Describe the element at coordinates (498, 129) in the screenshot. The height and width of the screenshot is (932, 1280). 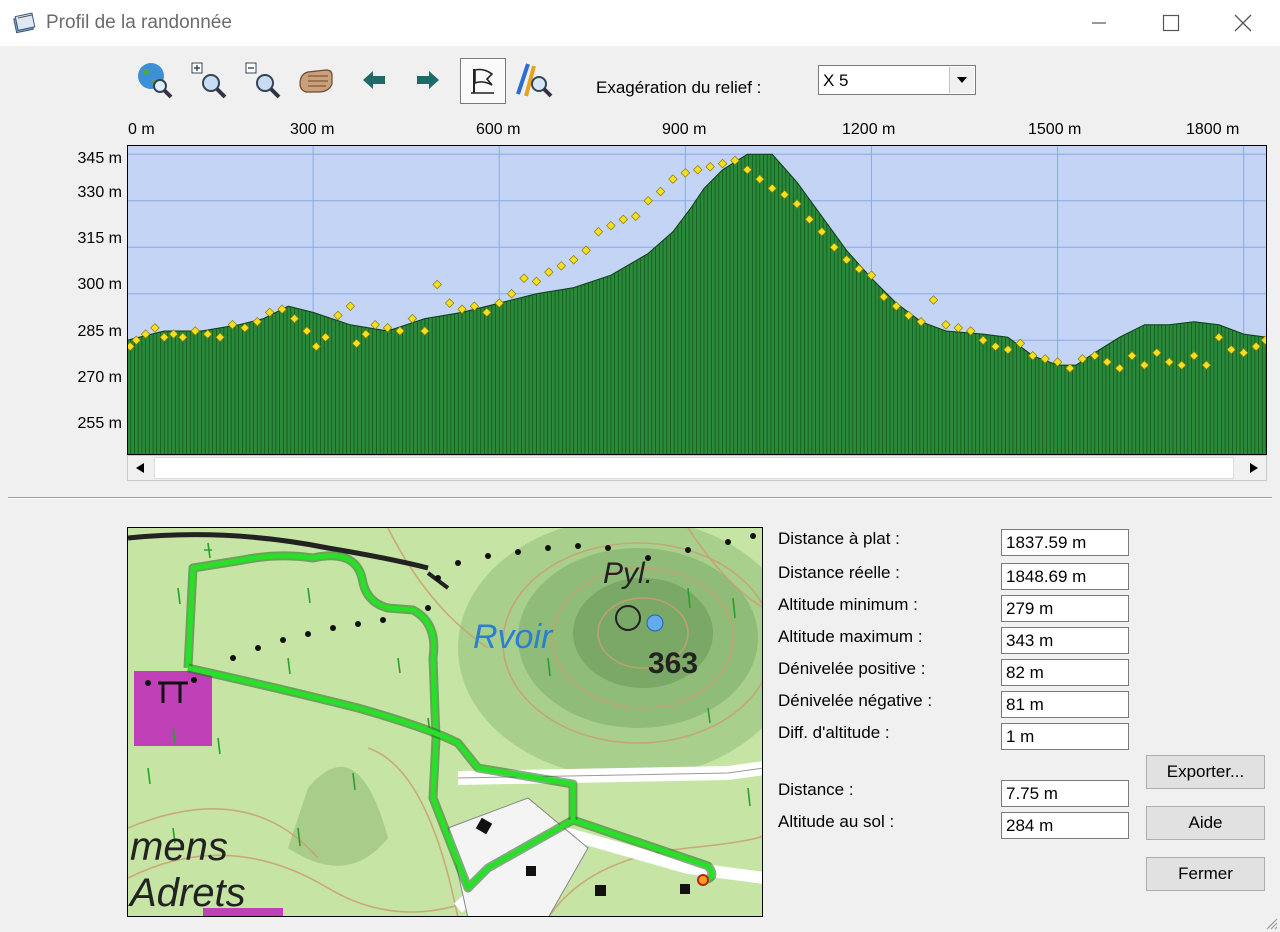
I see `x-tick-label: 600 m` at that location.